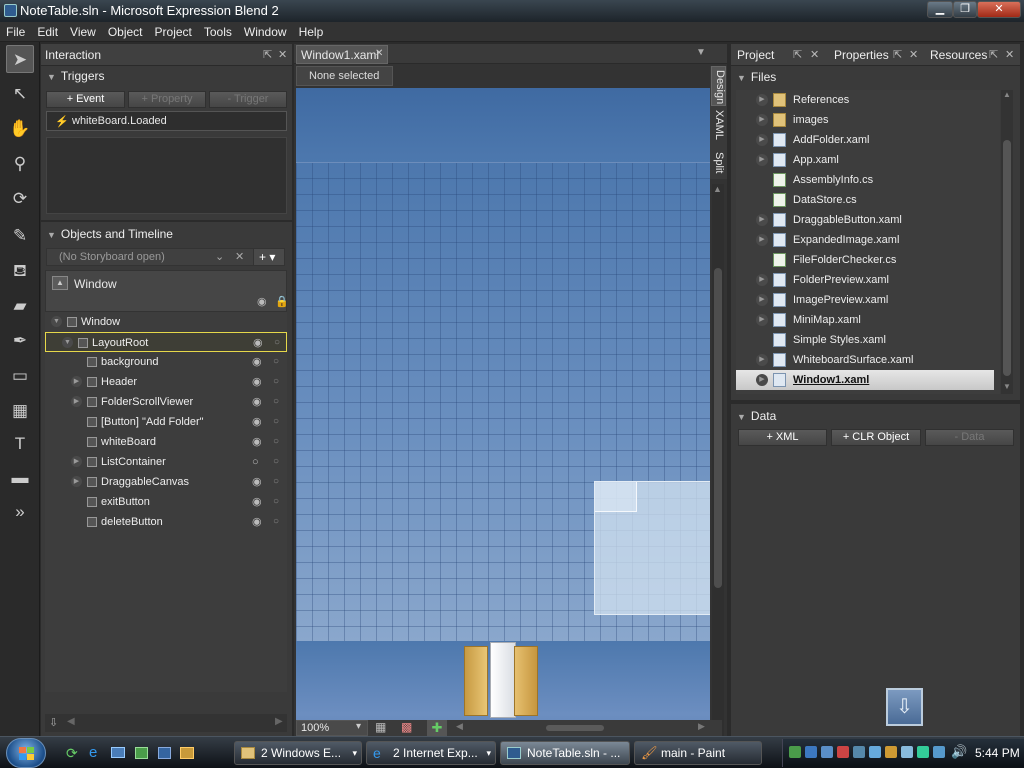 This screenshot has height=768, width=1024. I want to click on folder-icon, so click(501, 682).